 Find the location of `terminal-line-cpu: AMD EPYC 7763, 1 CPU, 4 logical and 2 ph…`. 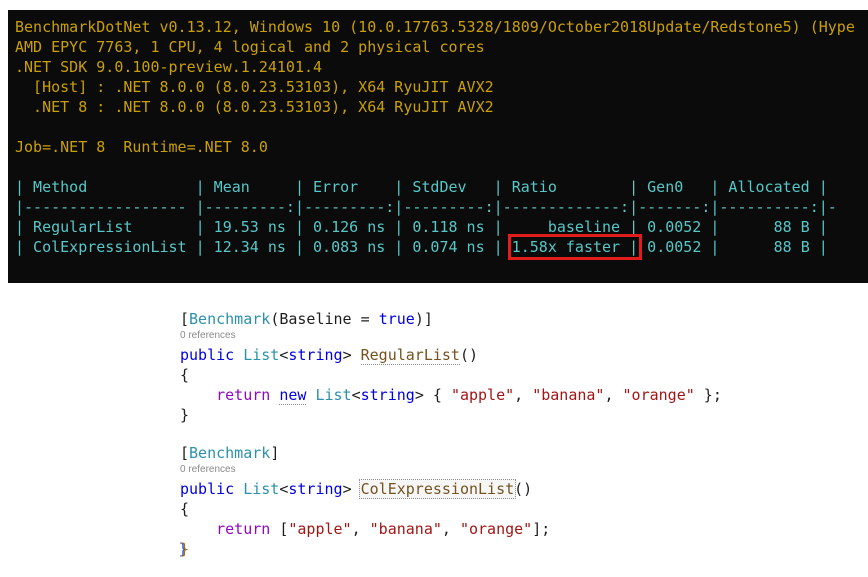

terminal-line-cpu: AMD EPYC 7763, 1 CPU, 4 logical and 2 ph… is located at coordinates (250, 47).